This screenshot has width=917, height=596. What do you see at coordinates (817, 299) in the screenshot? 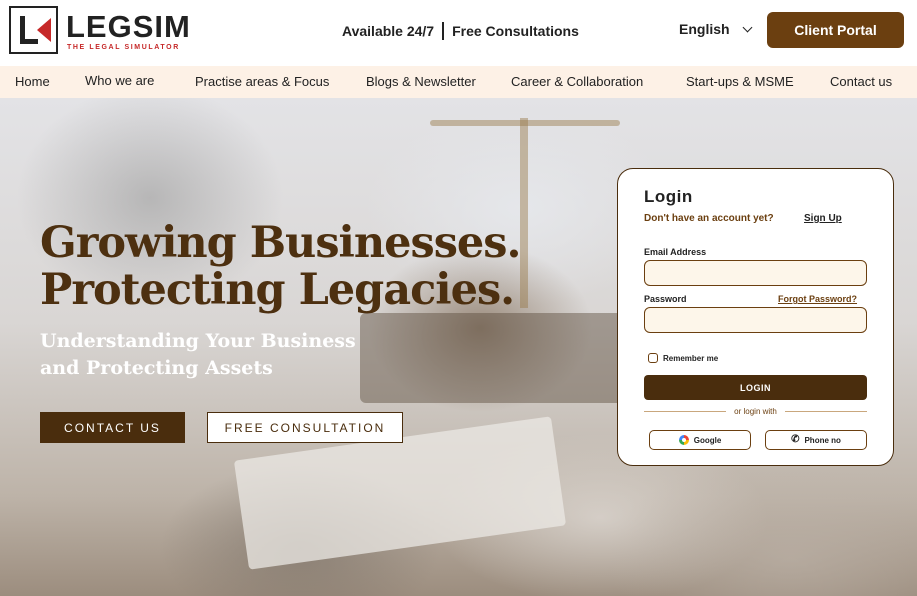
I see `forgot-password-link: Forgot Password?` at bounding box center [817, 299].